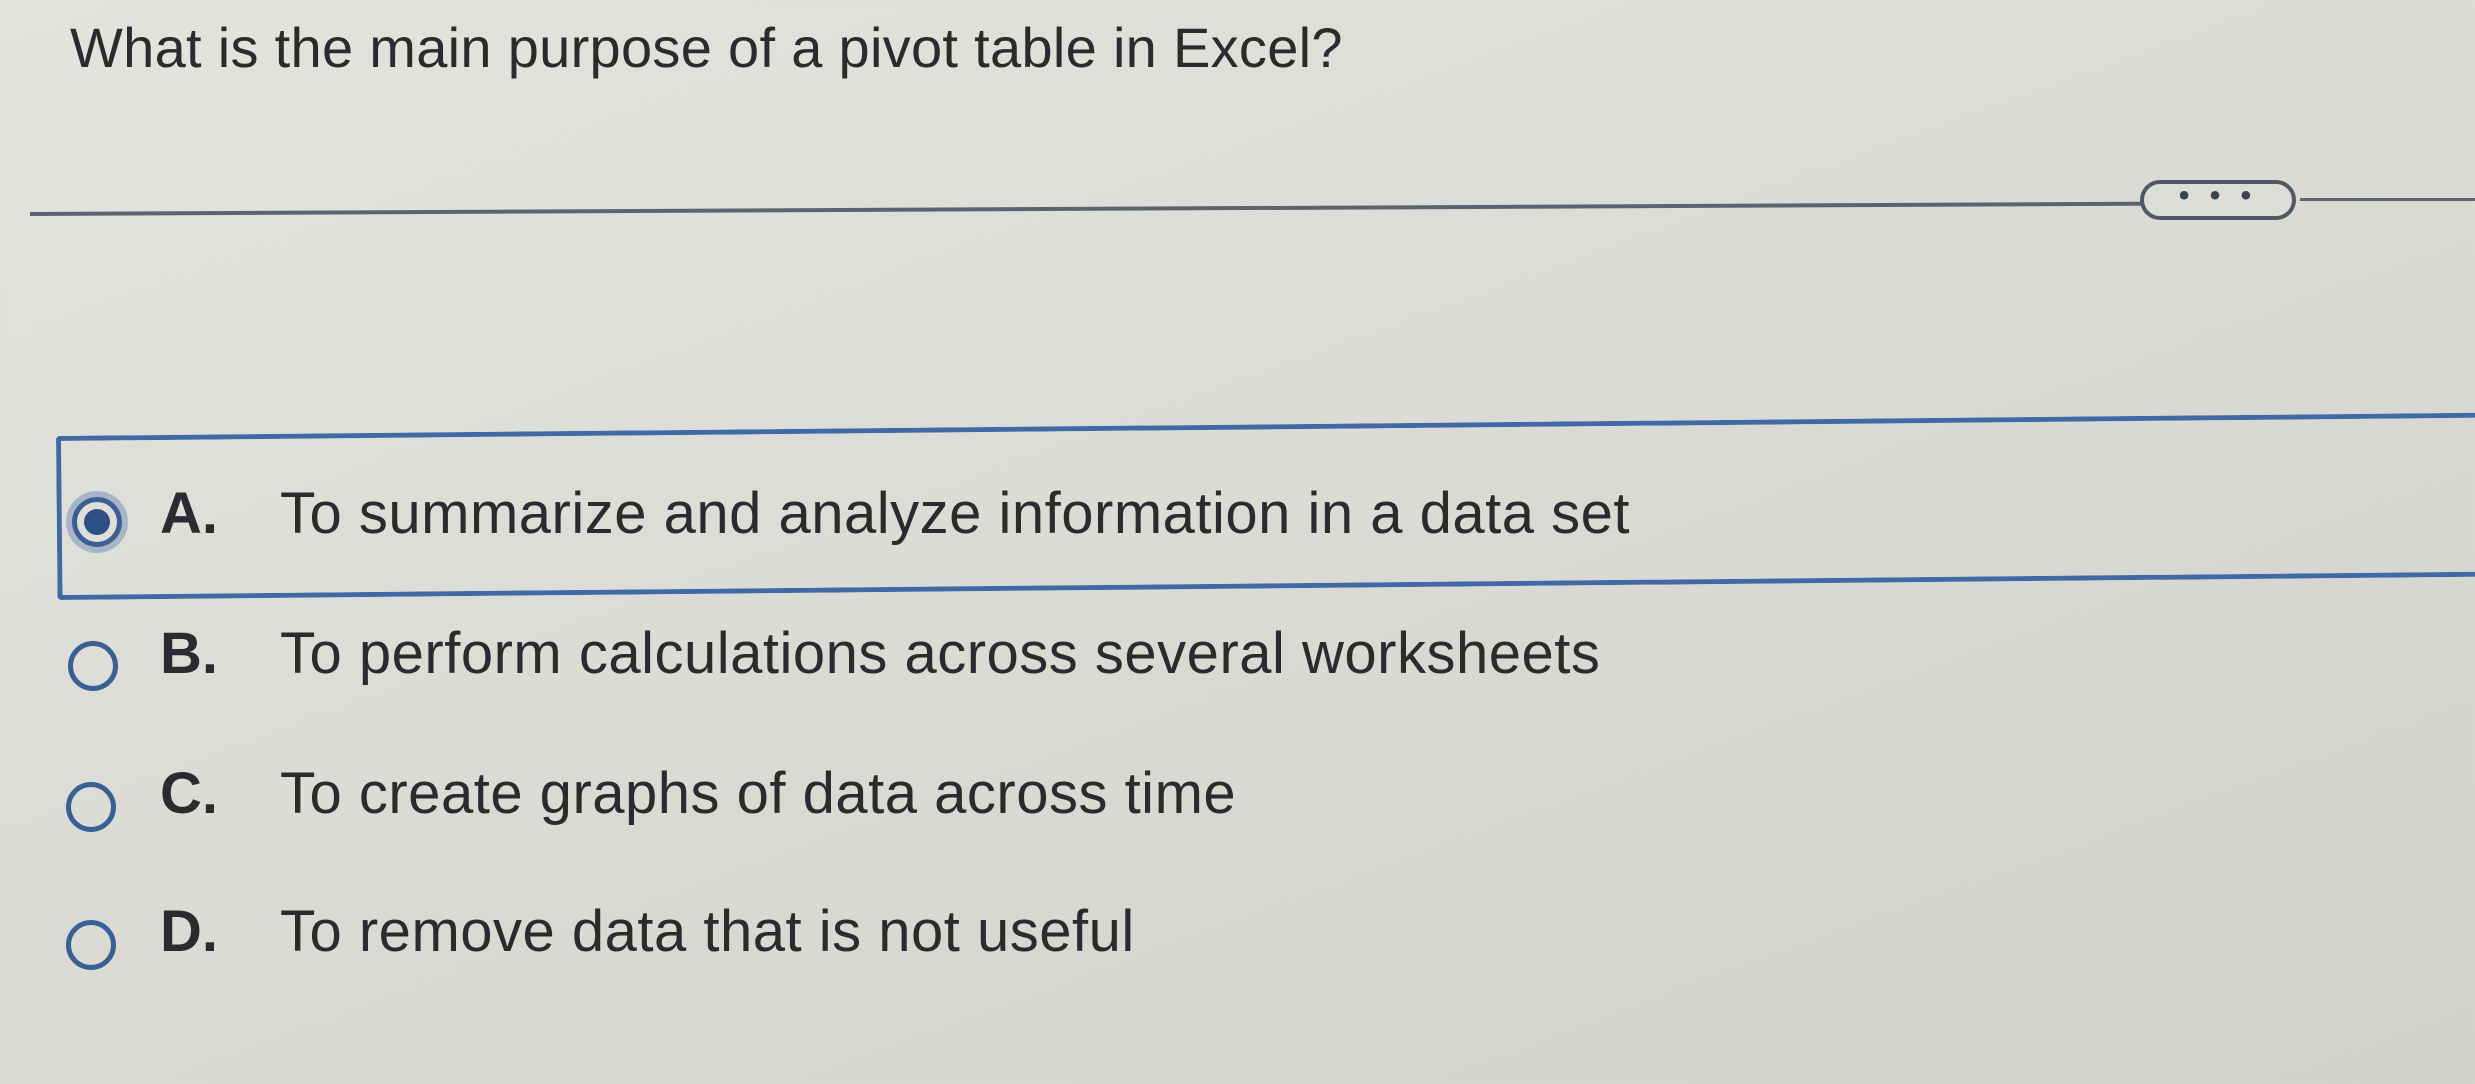 This screenshot has height=1084, width=2475. What do you see at coordinates (758, 793) in the screenshot?
I see `option-text-c: To create graphs of data across time` at bounding box center [758, 793].